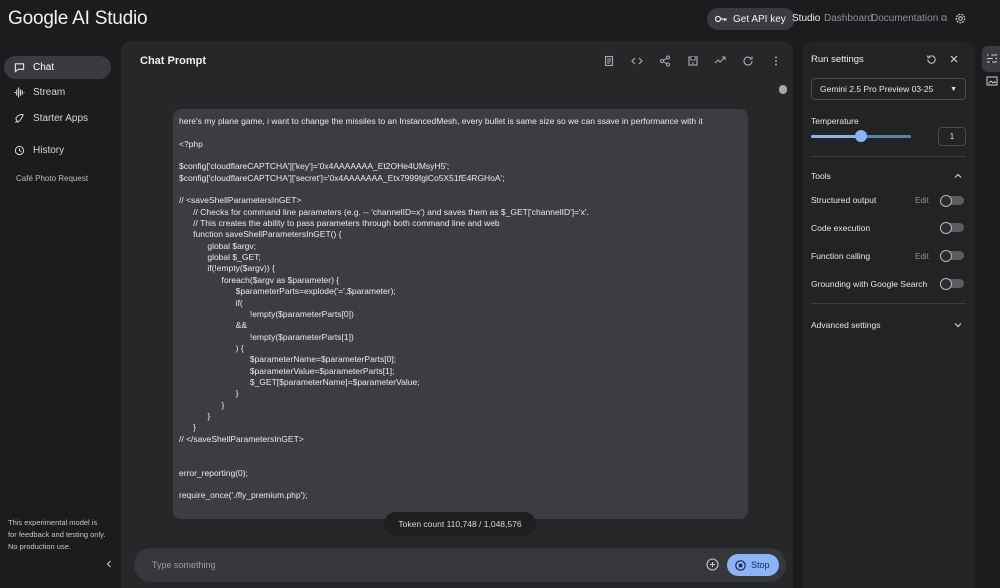  What do you see at coordinates (412, 565) in the screenshot?
I see `prompt-input` at bounding box center [412, 565].